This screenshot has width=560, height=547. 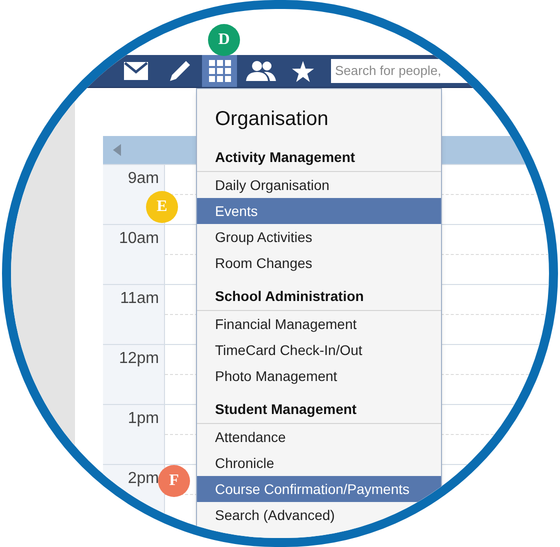 I want to click on hour-label: 1pm, so click(x=143, y=419).